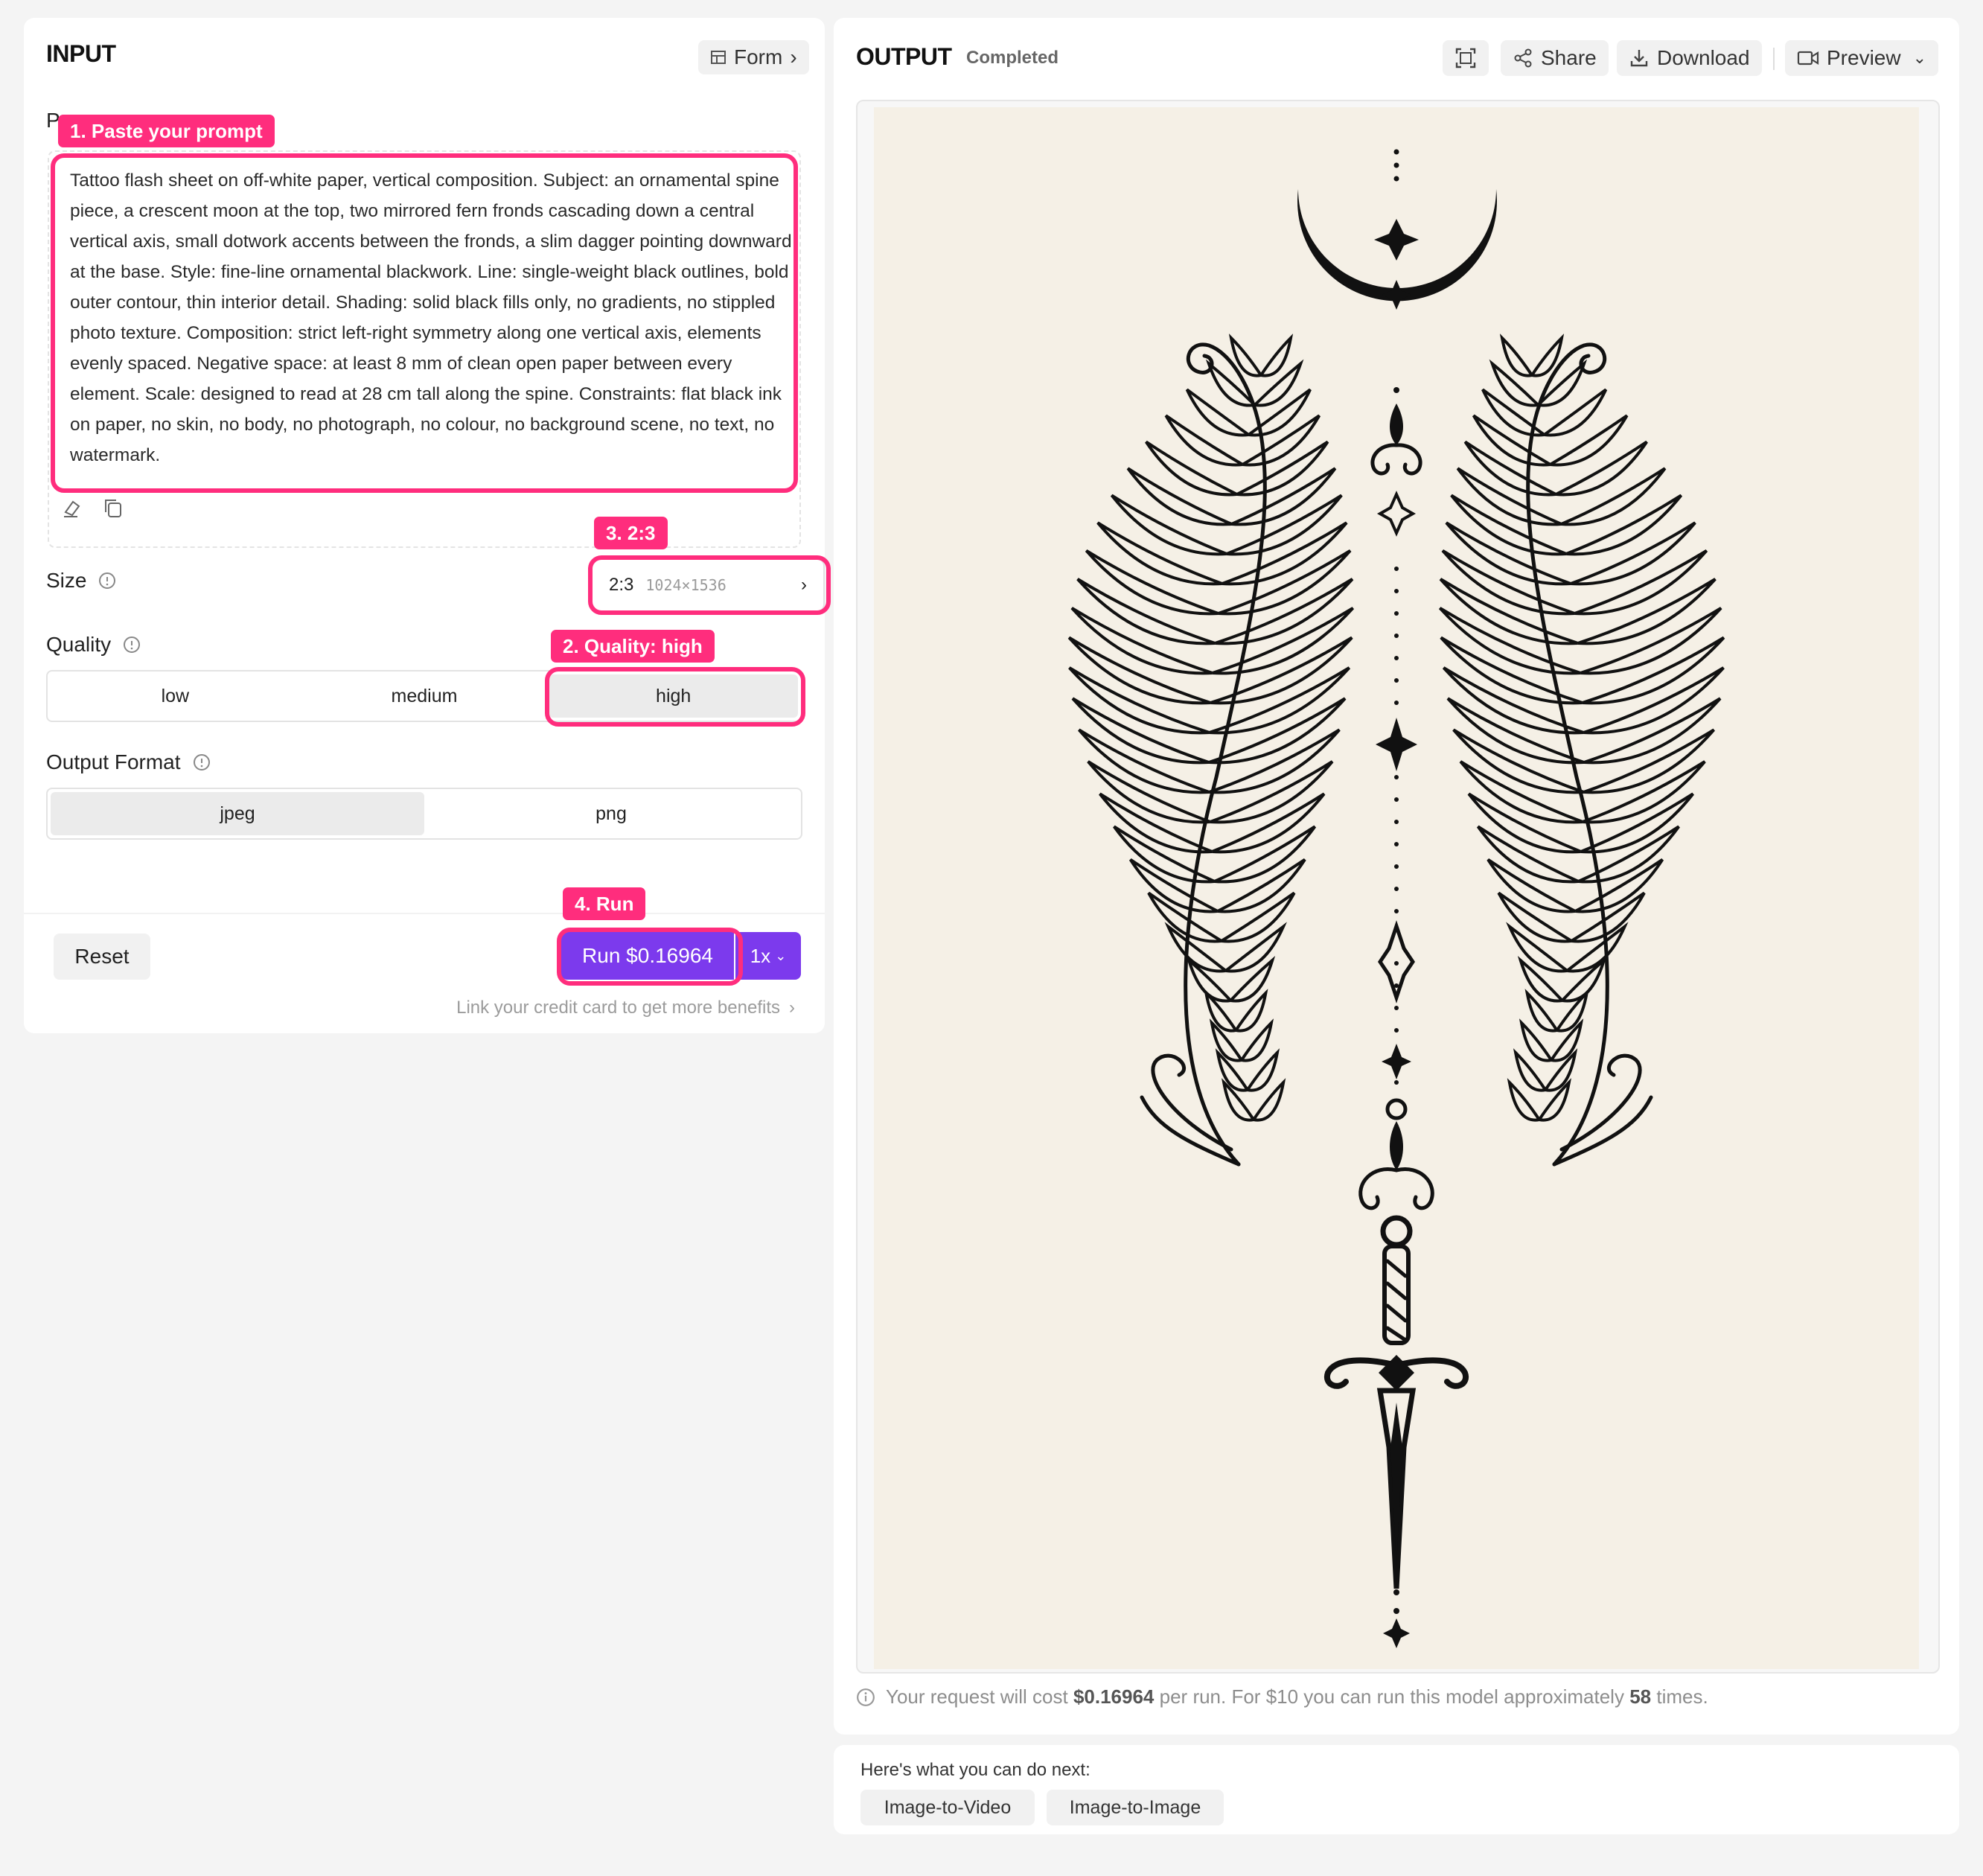 The width and height of the screenshot is (1983, 1876). I want to click on toolbar-divider, so click(1774, 59).